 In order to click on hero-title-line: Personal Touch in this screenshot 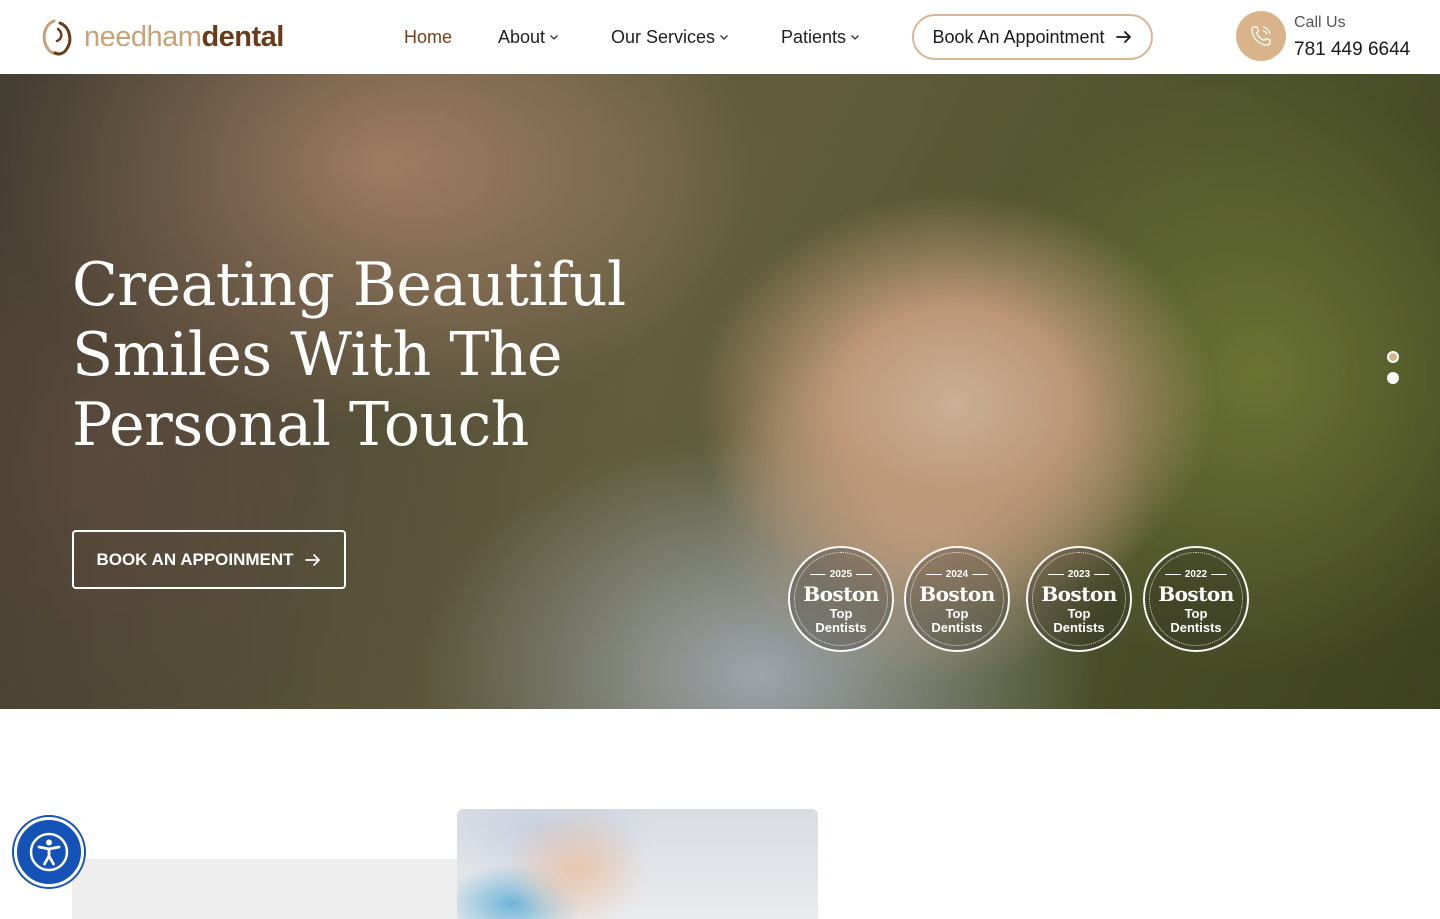, I will do `click(300, 425)`.